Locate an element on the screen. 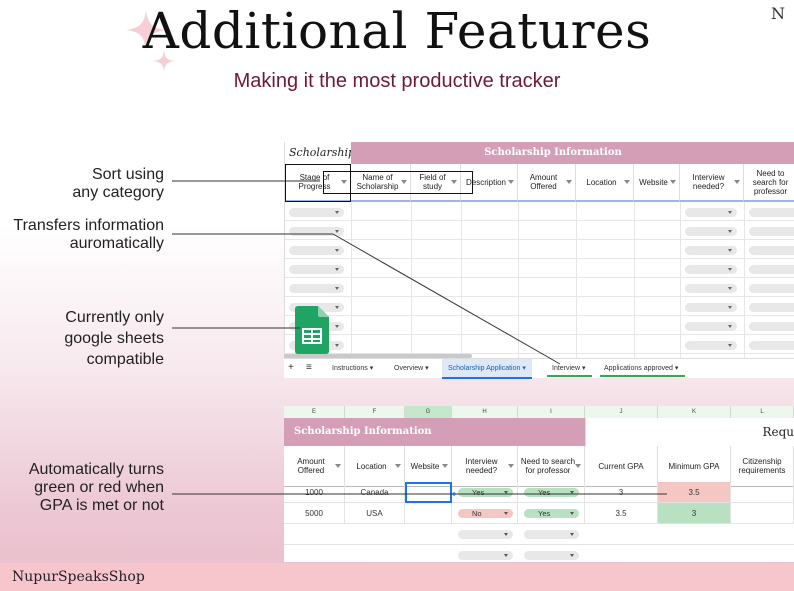  all-sheets-menu-button: ≡ is located at coordinates (309, 367).